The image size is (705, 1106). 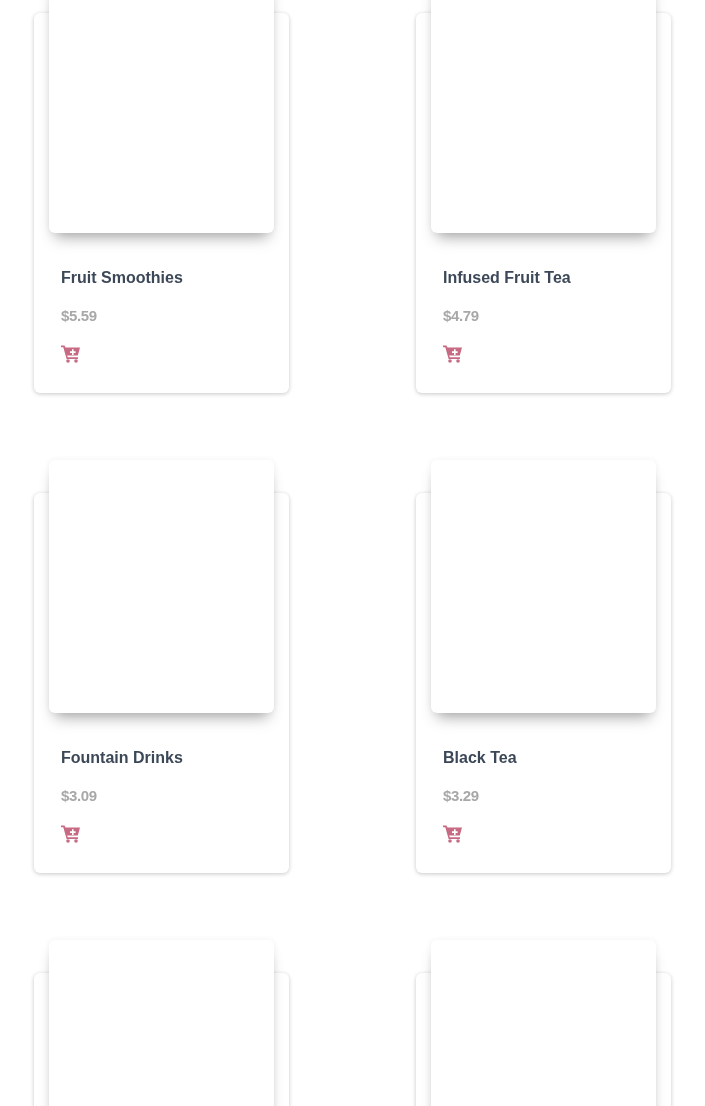 What do you see at coordinates (480, 758) in the screenshot?
I see `product-name: Black Tea` at bounding box center [480, 758].